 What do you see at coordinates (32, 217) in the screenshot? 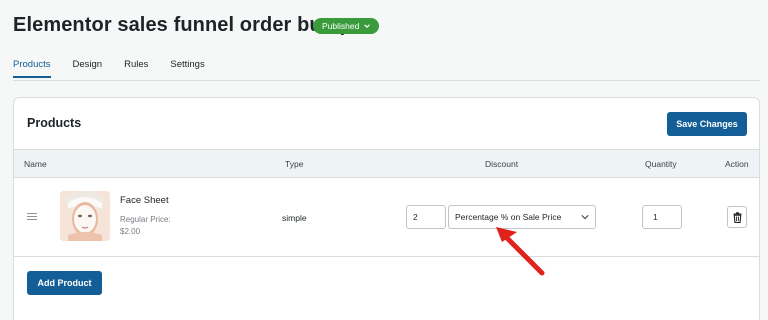
I see `drag-handle-icon` at bounding box center [32, 217].